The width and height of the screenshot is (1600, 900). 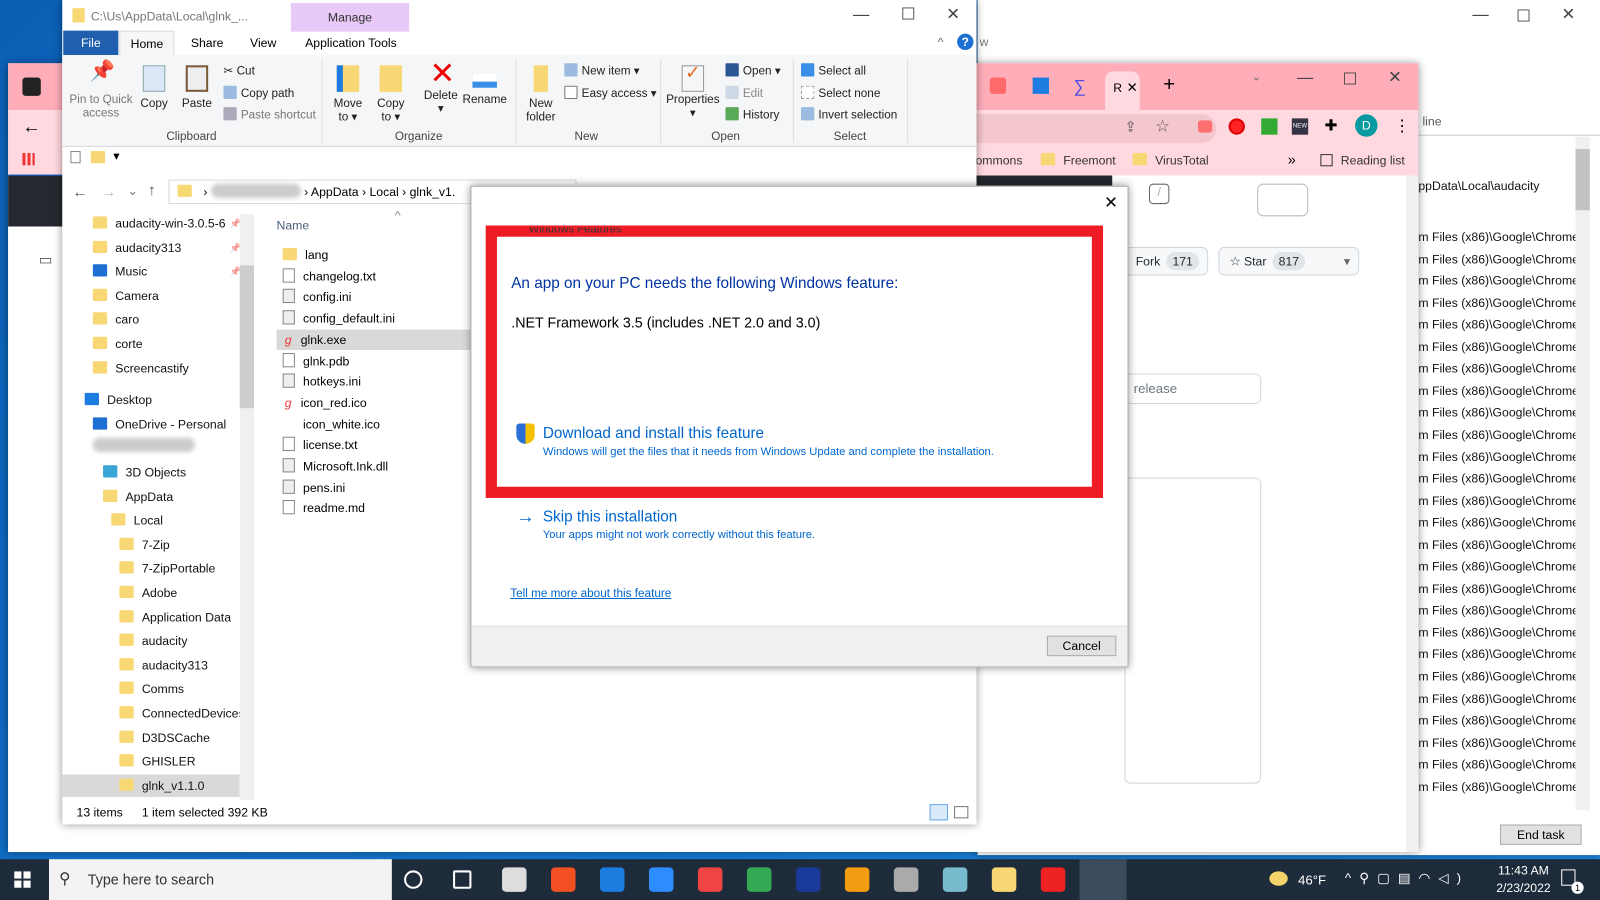 What do you see at coordinates (91, 43) in the screenshot?
I see `tab-file: File` at bounding box center [91, 43].